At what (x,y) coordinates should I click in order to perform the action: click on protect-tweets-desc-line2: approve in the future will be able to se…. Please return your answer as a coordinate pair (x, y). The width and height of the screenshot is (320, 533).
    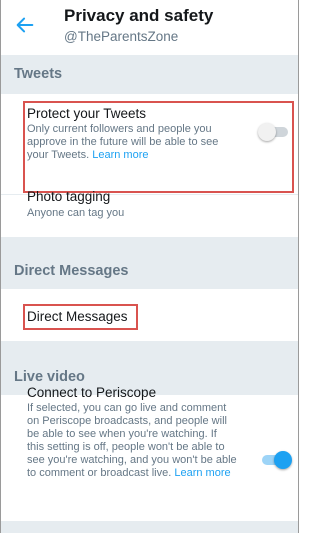
    Looking at the image, I should click on (123, 142).